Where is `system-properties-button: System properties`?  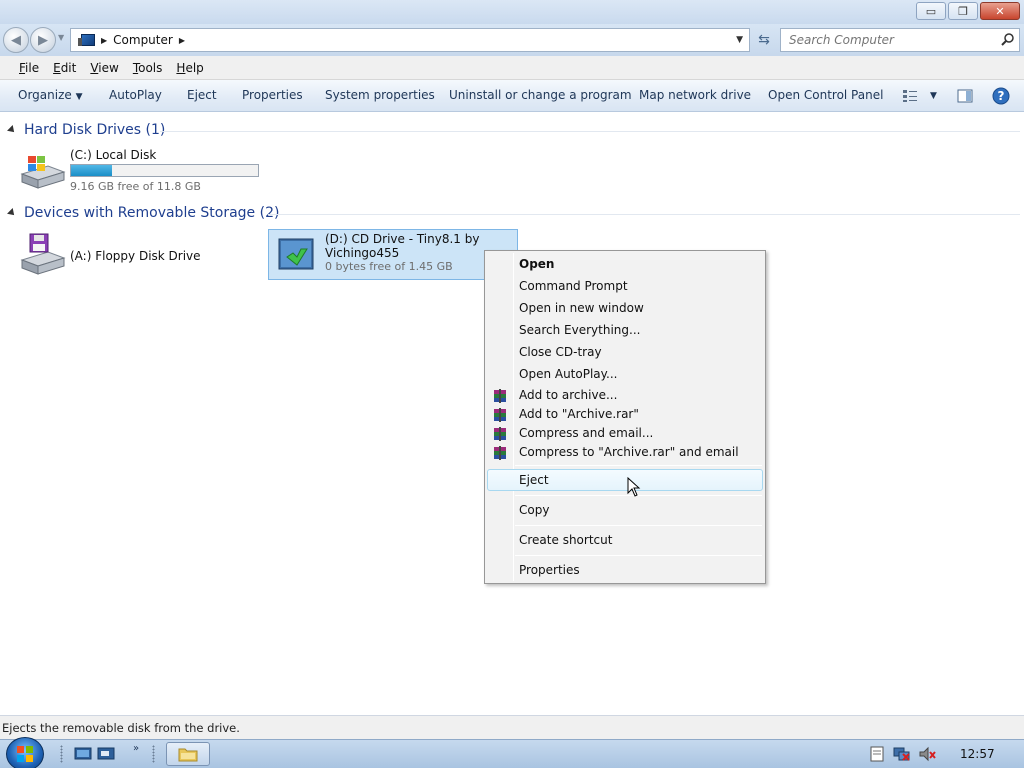 system-properties-button: System properties is located at coordinates (380, 95).